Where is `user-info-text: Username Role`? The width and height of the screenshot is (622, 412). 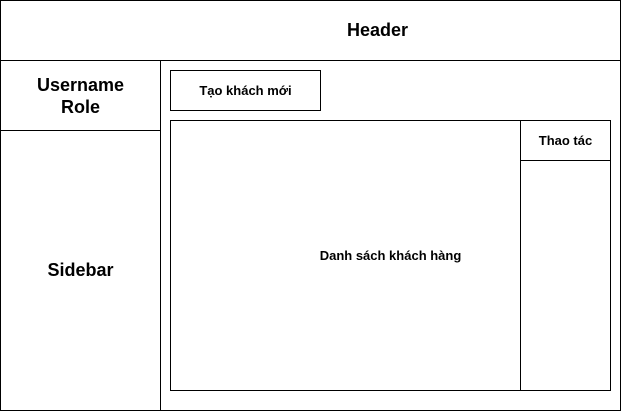
user-info-text: Username Role is located at coordinates (80, 95).